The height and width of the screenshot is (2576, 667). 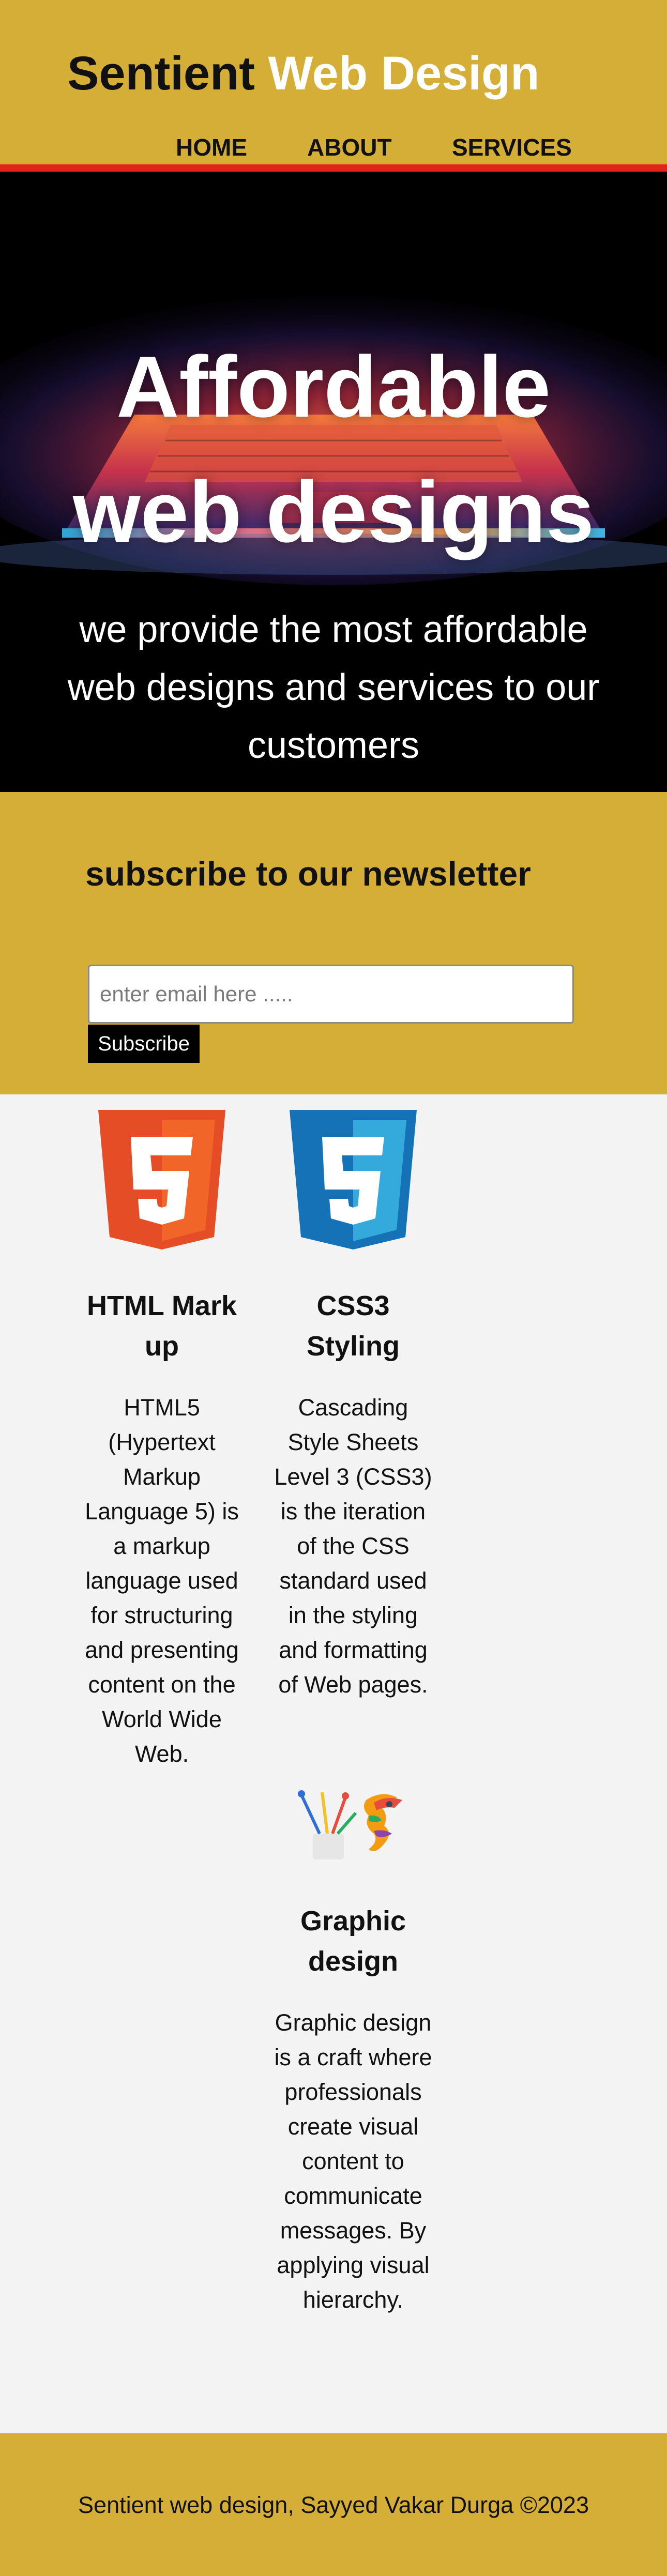 What do you see at coordinates (353, 1326) in the screenshot?
I see `feature-title: CSS3 Styling` at bounding box center [353, 1326].